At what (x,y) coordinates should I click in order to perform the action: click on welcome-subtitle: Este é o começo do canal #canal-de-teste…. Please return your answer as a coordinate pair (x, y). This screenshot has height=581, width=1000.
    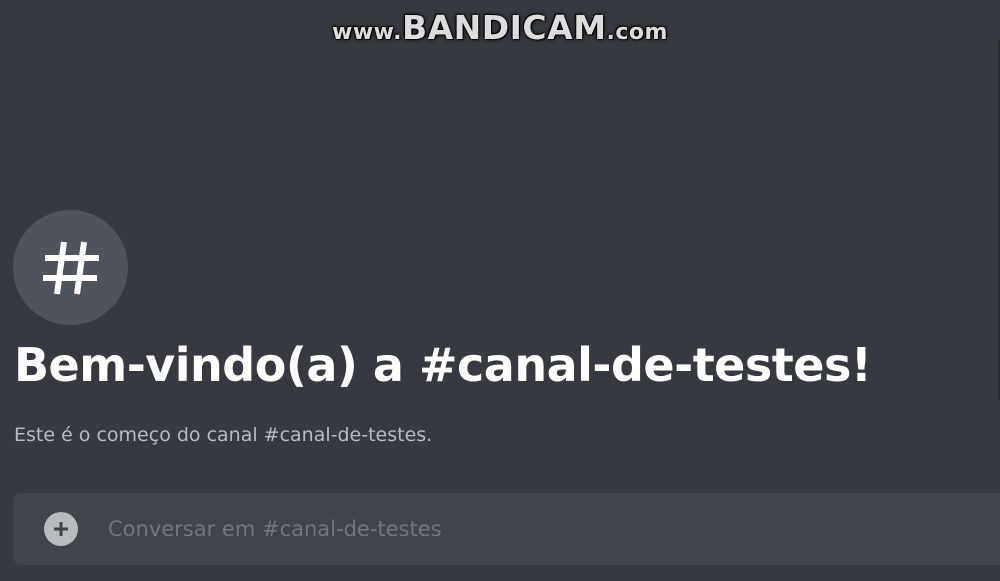
    Looking at the image, I should click on (223, 435).